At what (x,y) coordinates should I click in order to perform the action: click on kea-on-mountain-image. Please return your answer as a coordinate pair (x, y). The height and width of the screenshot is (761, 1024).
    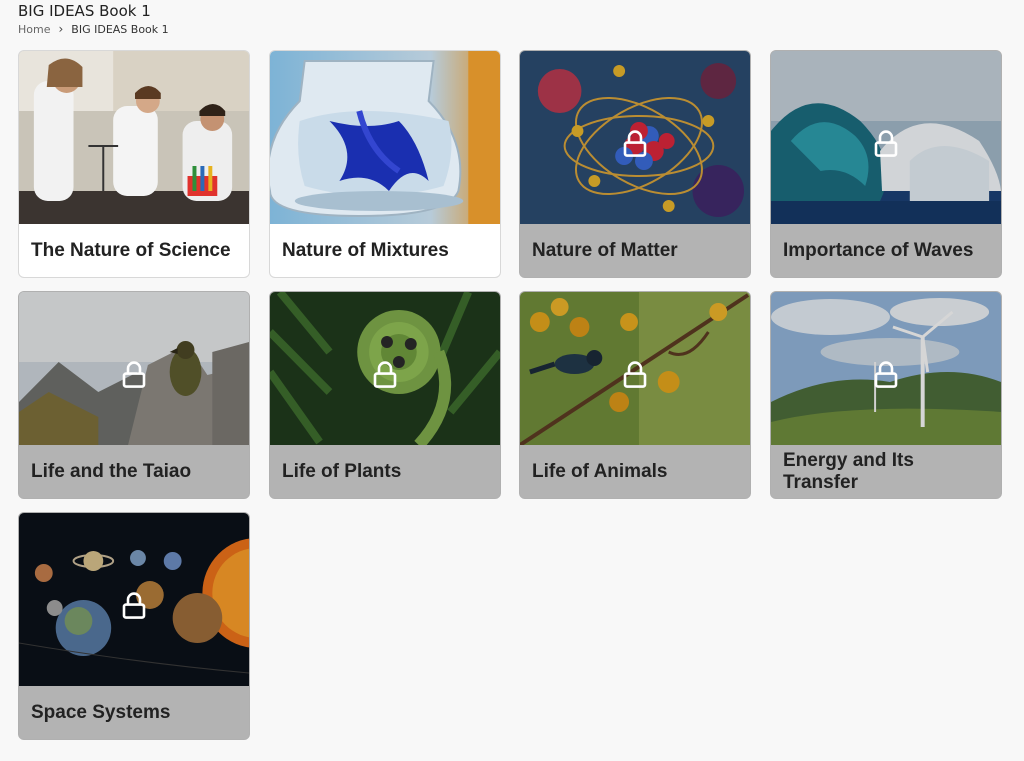
    Looking at the image, I should click on (134, 368).